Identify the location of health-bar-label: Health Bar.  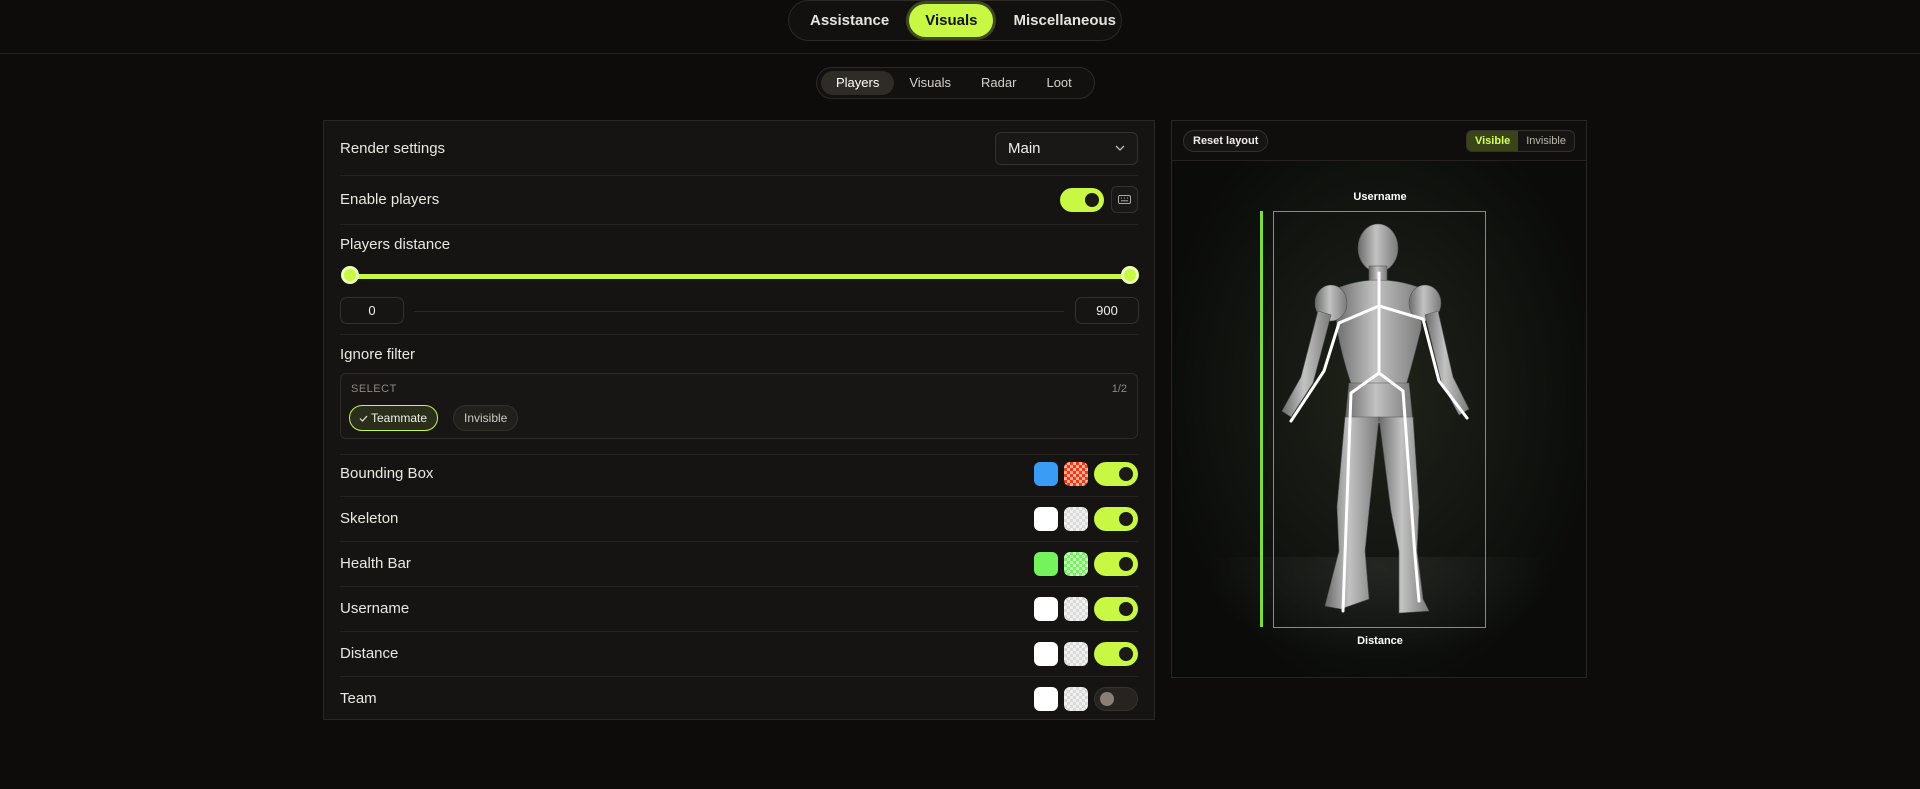
(375, 563).